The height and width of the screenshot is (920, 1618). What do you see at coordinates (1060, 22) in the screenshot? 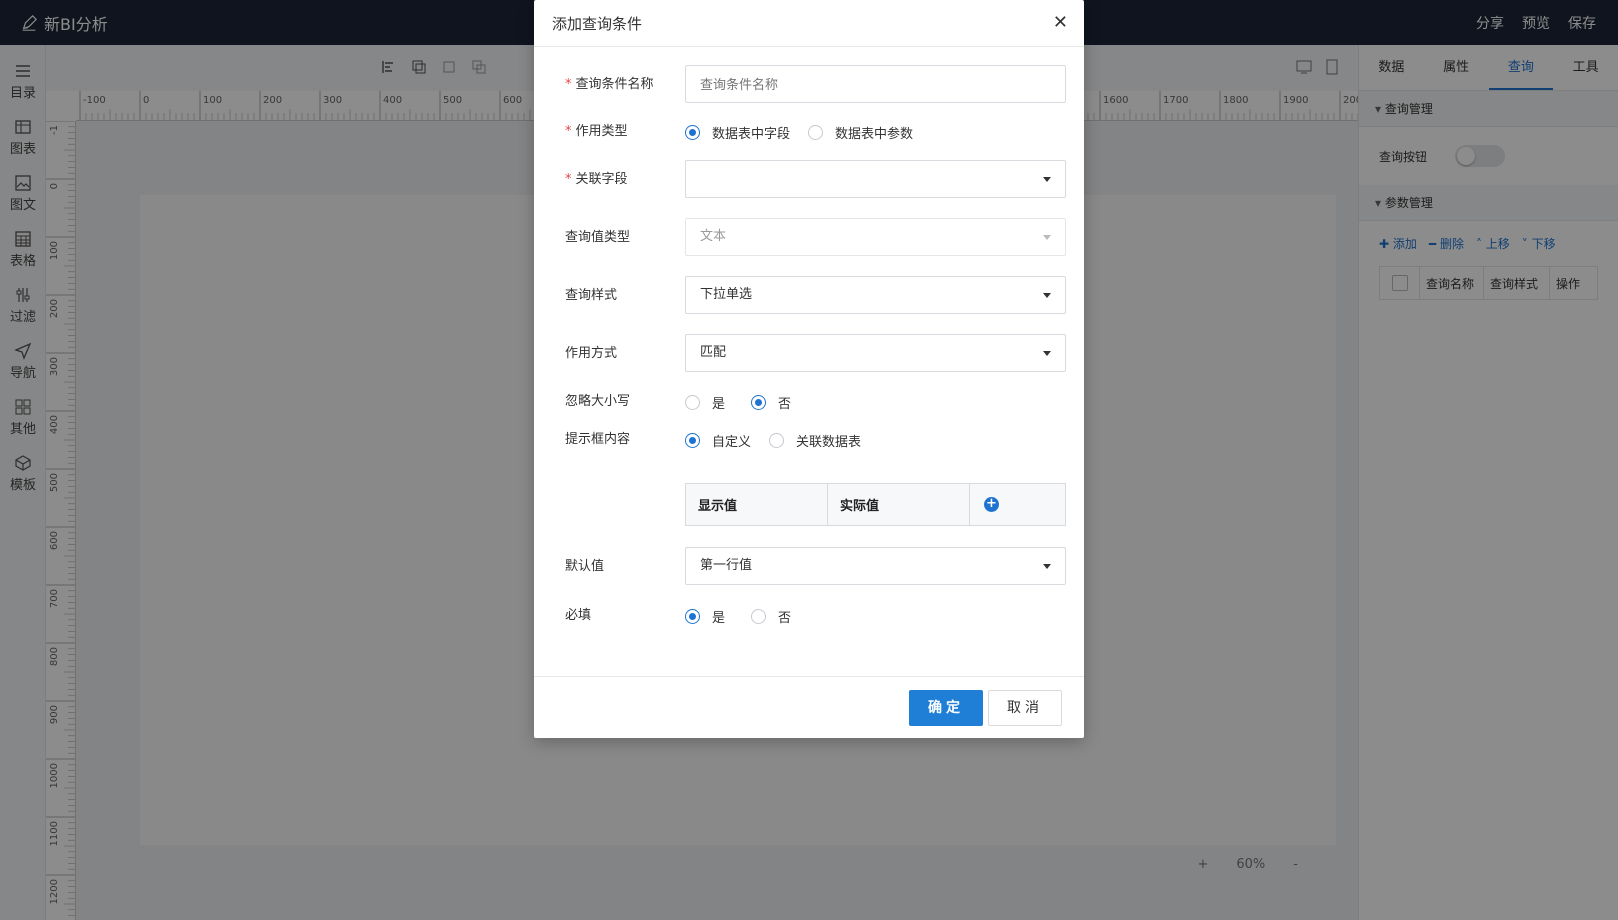
I see `close-icon: ✕` at bounding box center [1060, 22].